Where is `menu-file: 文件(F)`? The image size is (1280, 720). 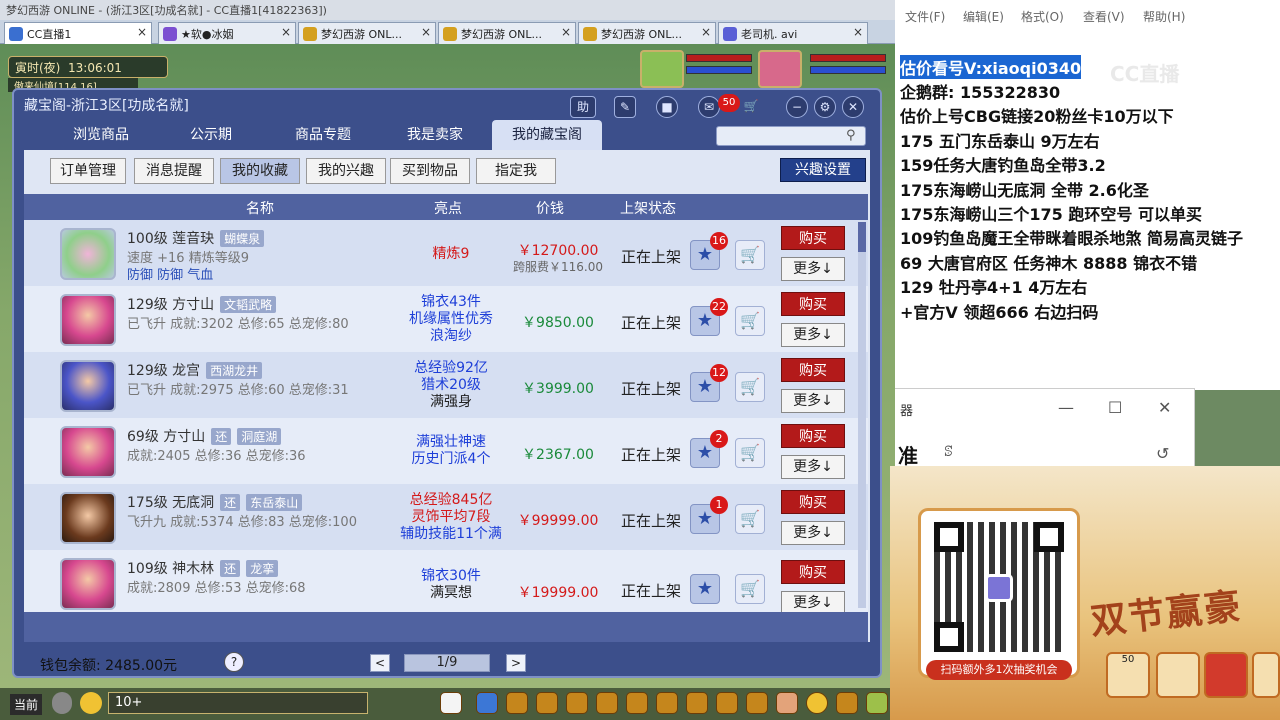
menu-file: 文件(F) is located at coordinates (925, 16).